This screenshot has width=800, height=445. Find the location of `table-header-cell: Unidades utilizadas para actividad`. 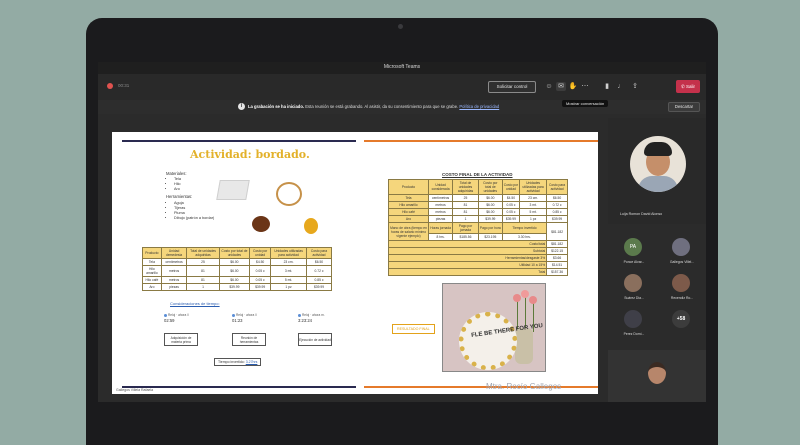

table-header-cell: Unidades utilizadas para actividad is located at coordinates (288, 253).